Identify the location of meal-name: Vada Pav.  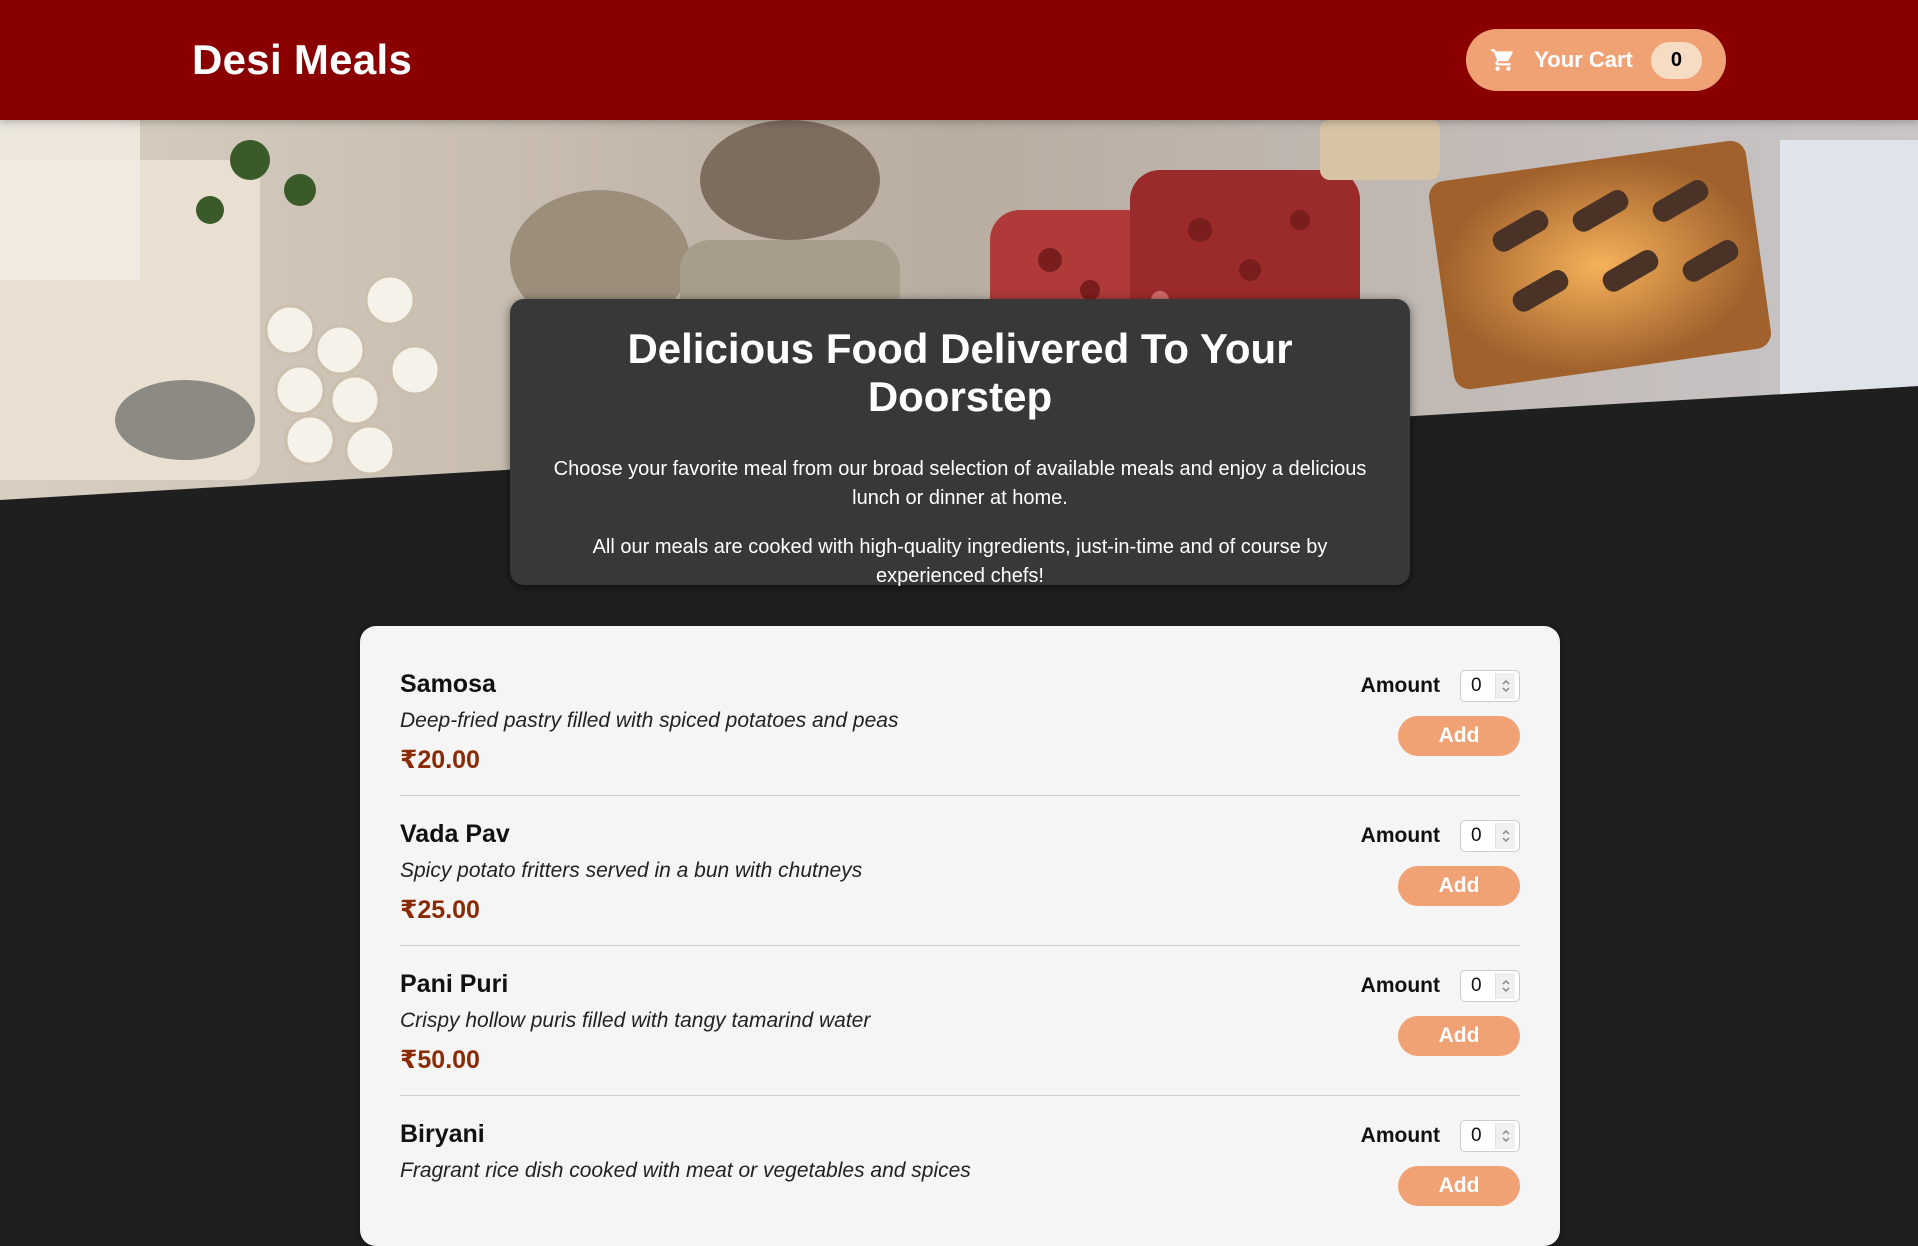
(455, 834).